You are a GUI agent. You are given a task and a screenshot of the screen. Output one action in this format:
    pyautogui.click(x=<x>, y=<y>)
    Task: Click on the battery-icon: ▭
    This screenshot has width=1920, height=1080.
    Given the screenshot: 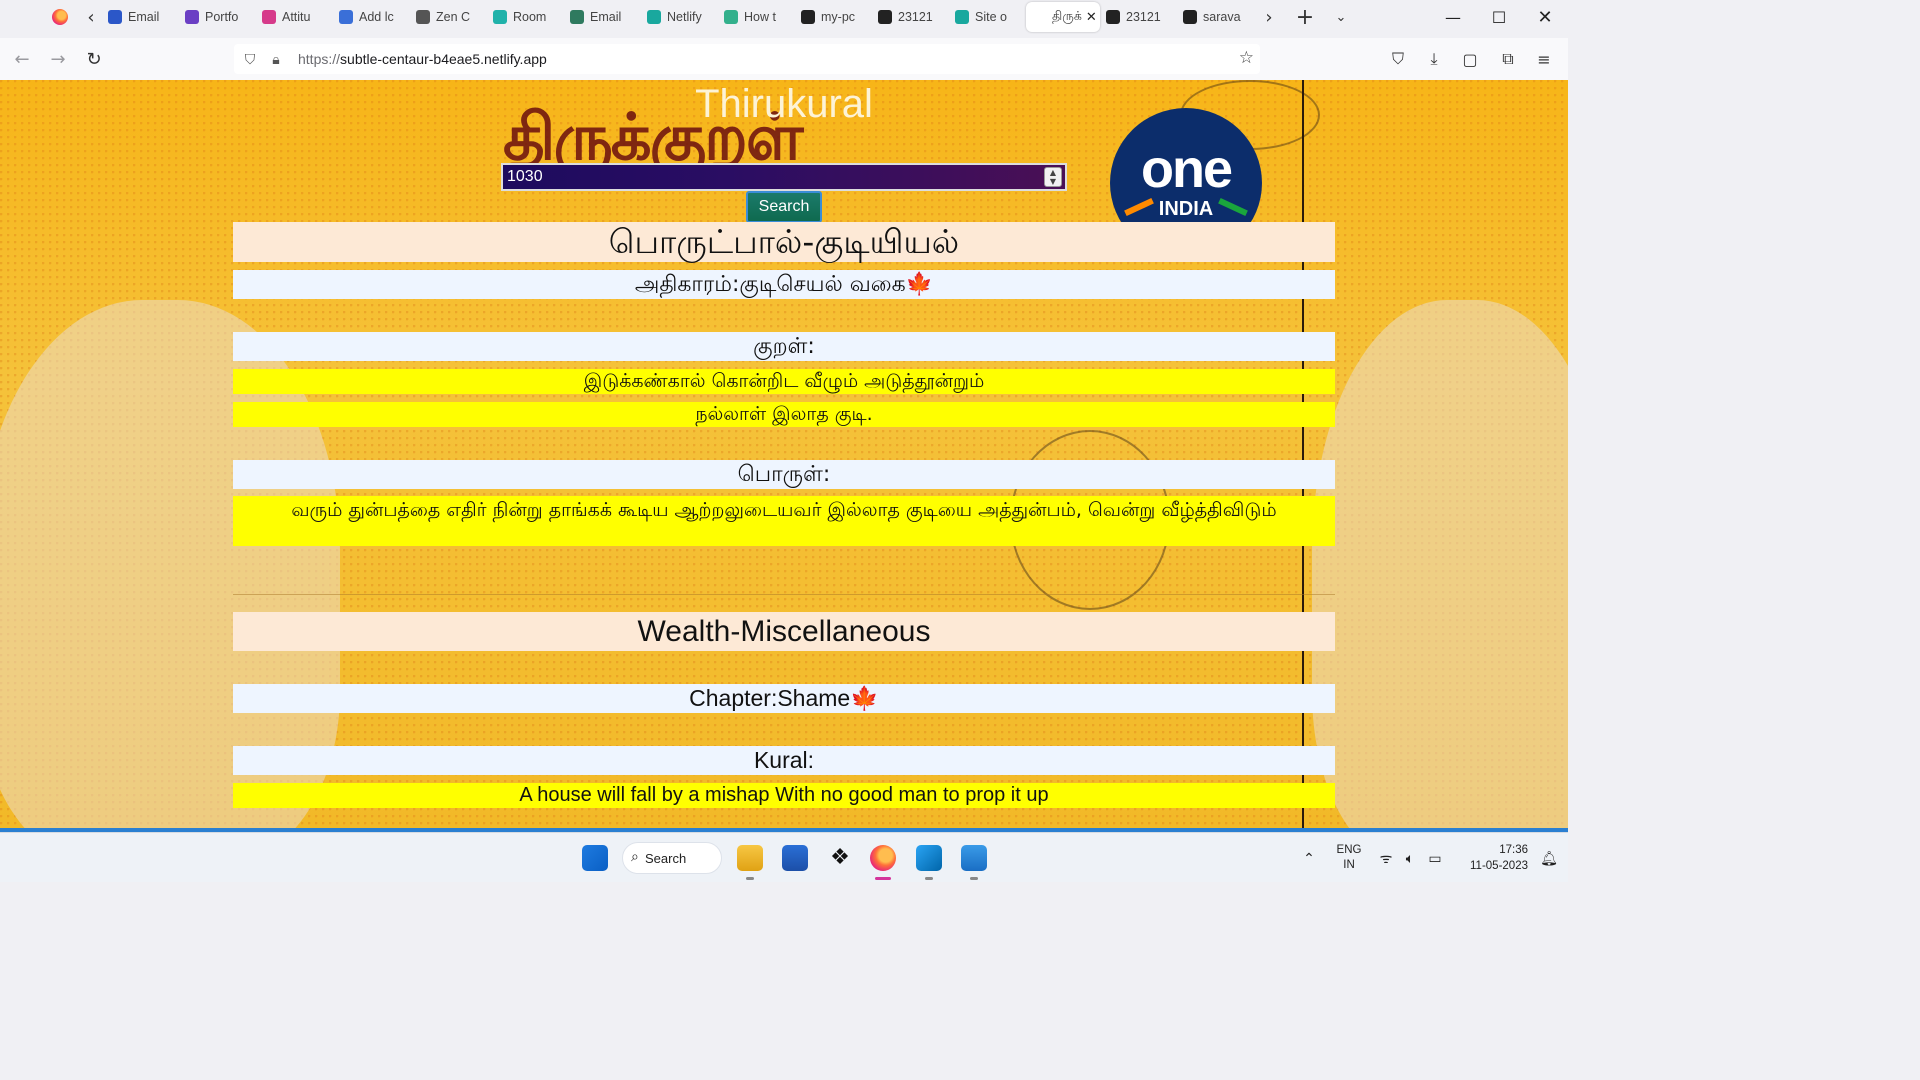 What is the action you would take?
    pyautogui.click(x=1435, y=858)
    